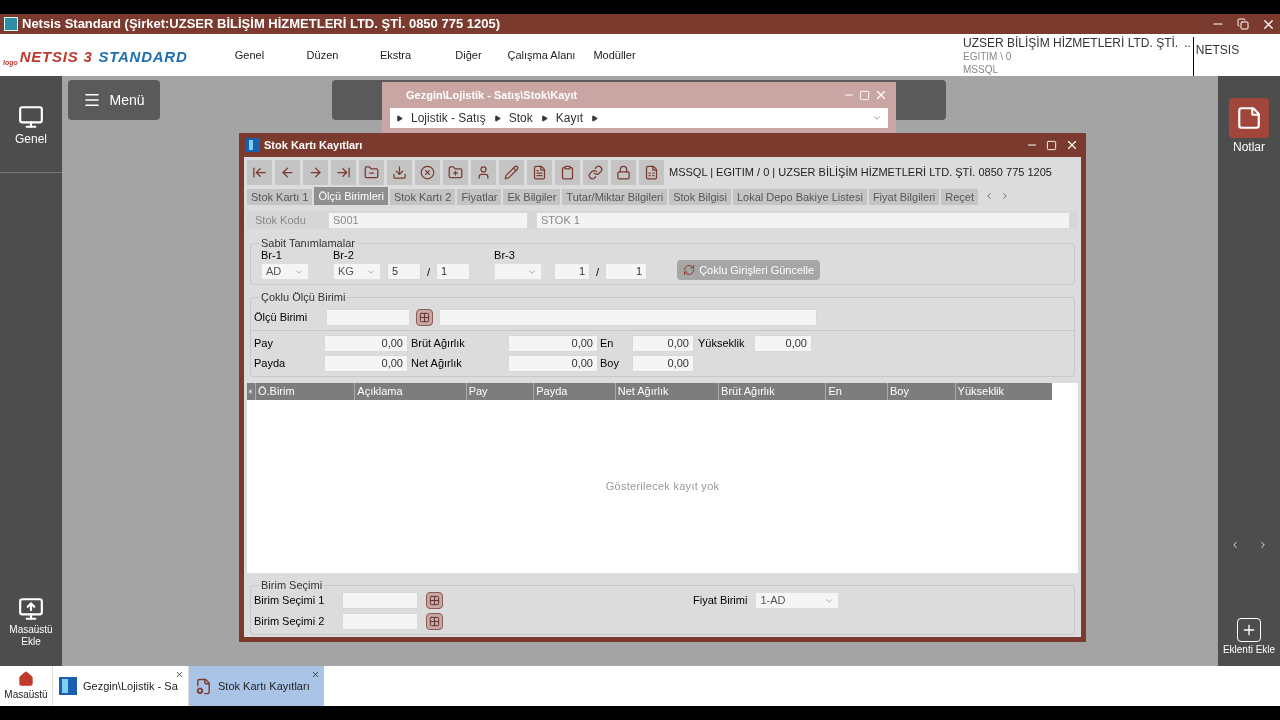 This screenshot has width=1280, height=720. What do you see at coordinates (721, 344) in the screenshot?
I see `field-label: Yükseklik` at bounding box center [721, 344].